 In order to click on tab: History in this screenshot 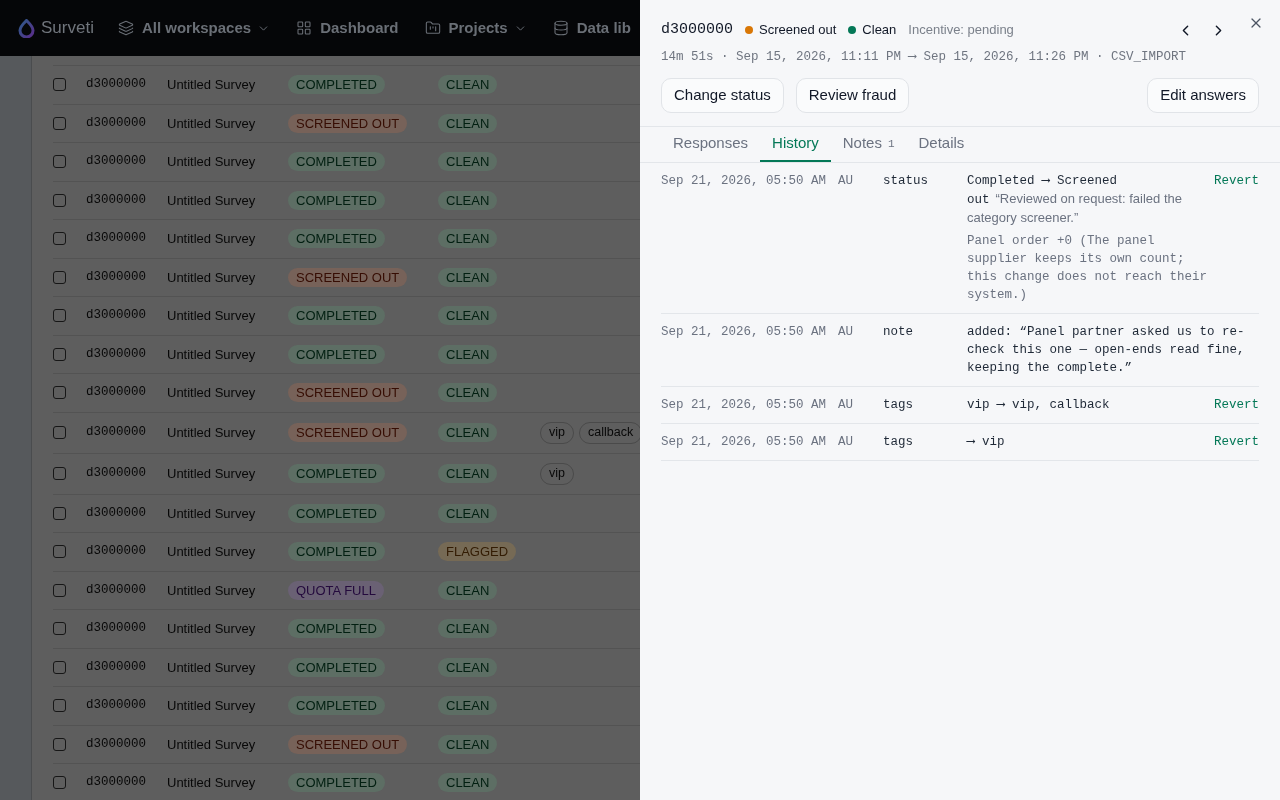, I will do `click(795, 144)`.